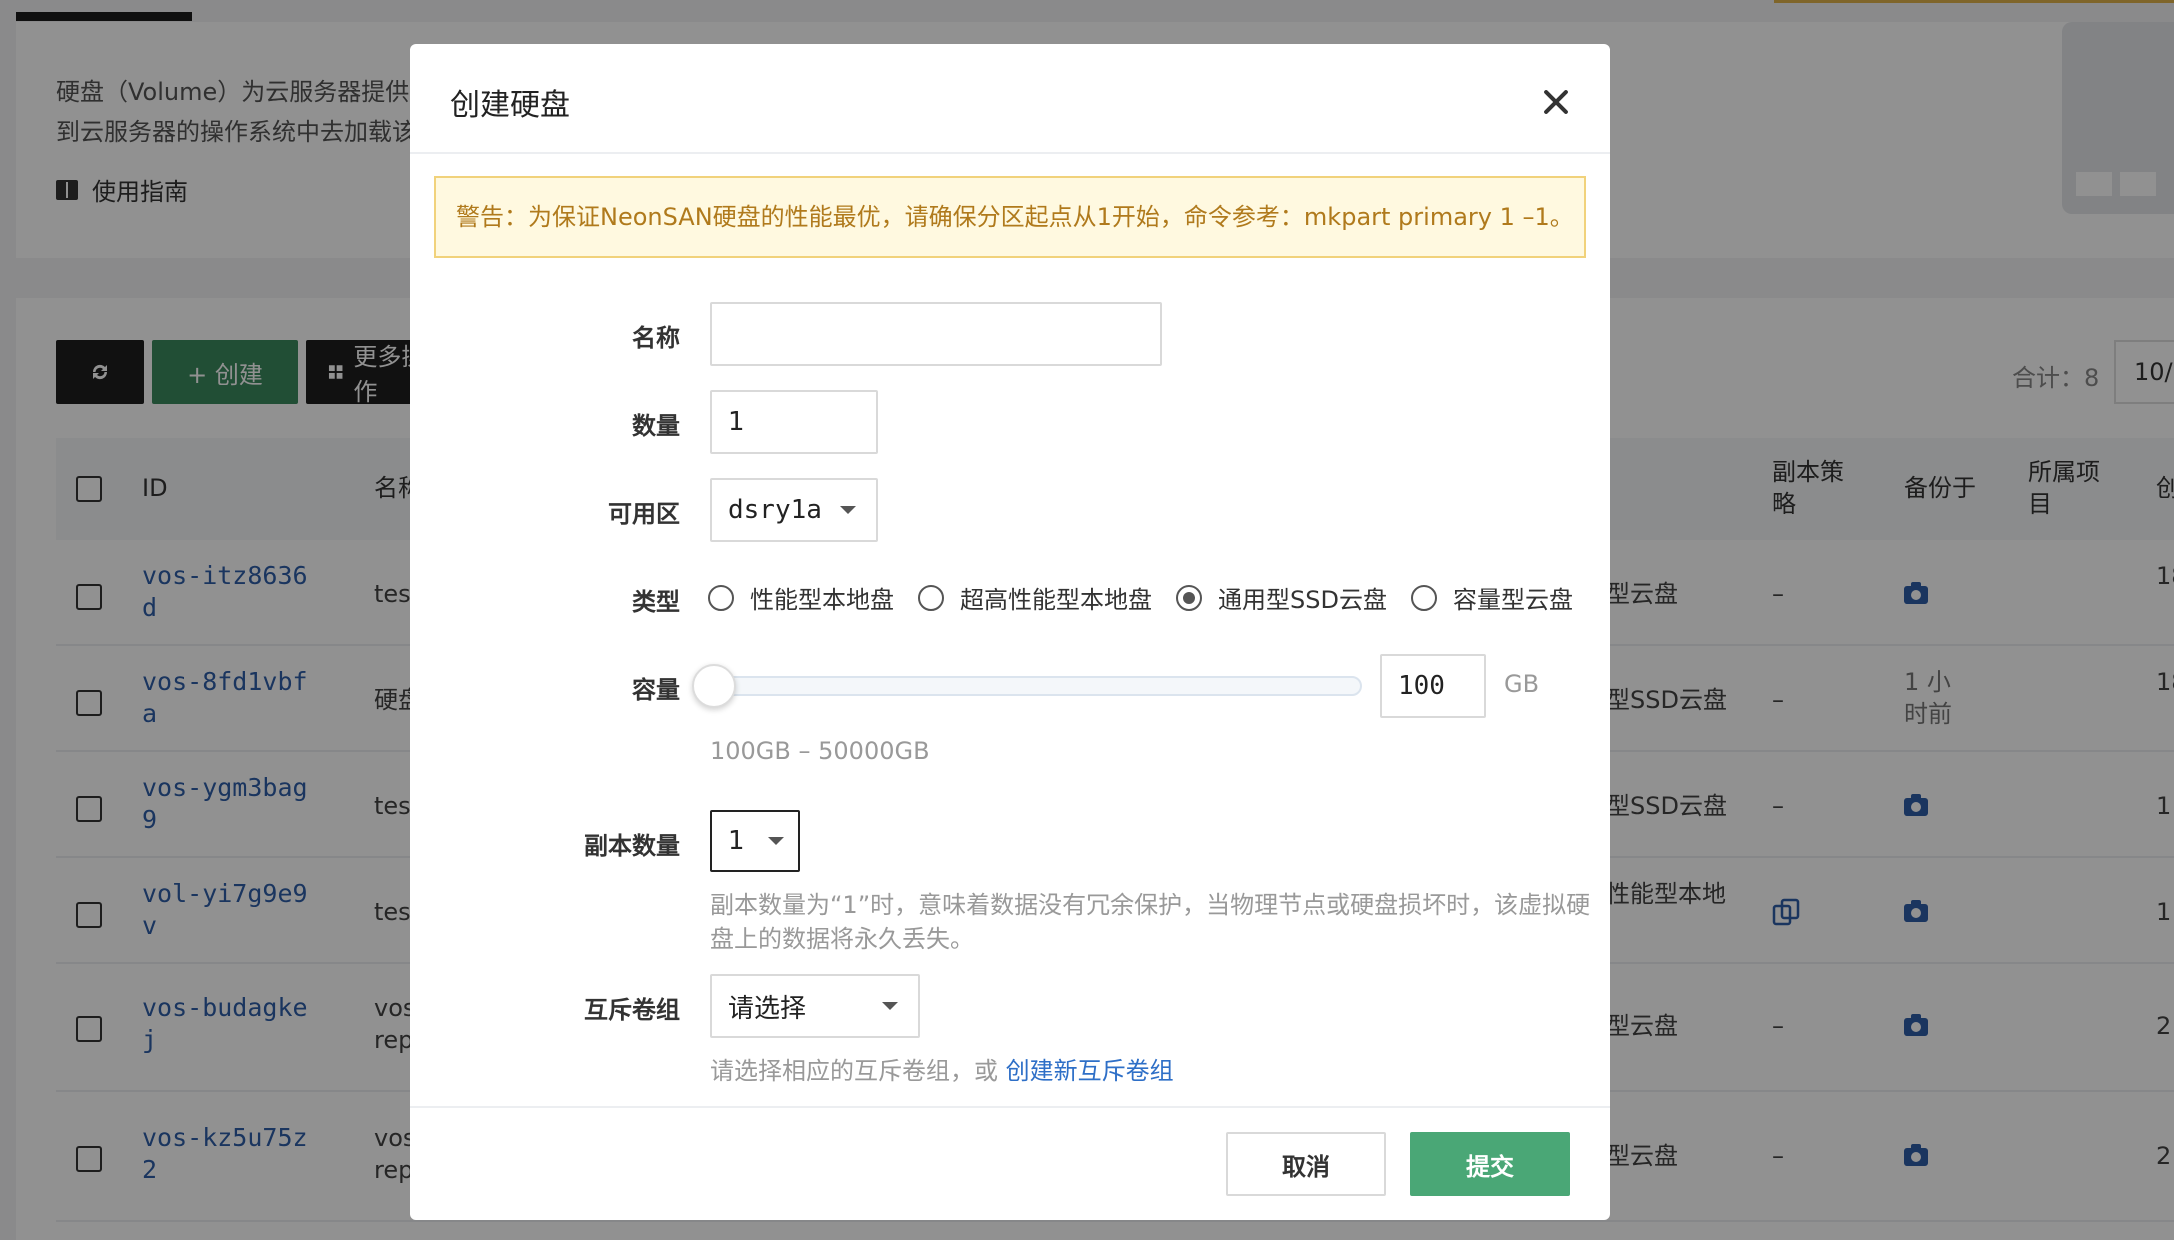 This screenshot has height=1240, width=2174. What do you see at coordinates (1302, 600) in the screenshot?
I see `type-option-label: 通用型SSD云盘` at bounding box center [1302, 600].